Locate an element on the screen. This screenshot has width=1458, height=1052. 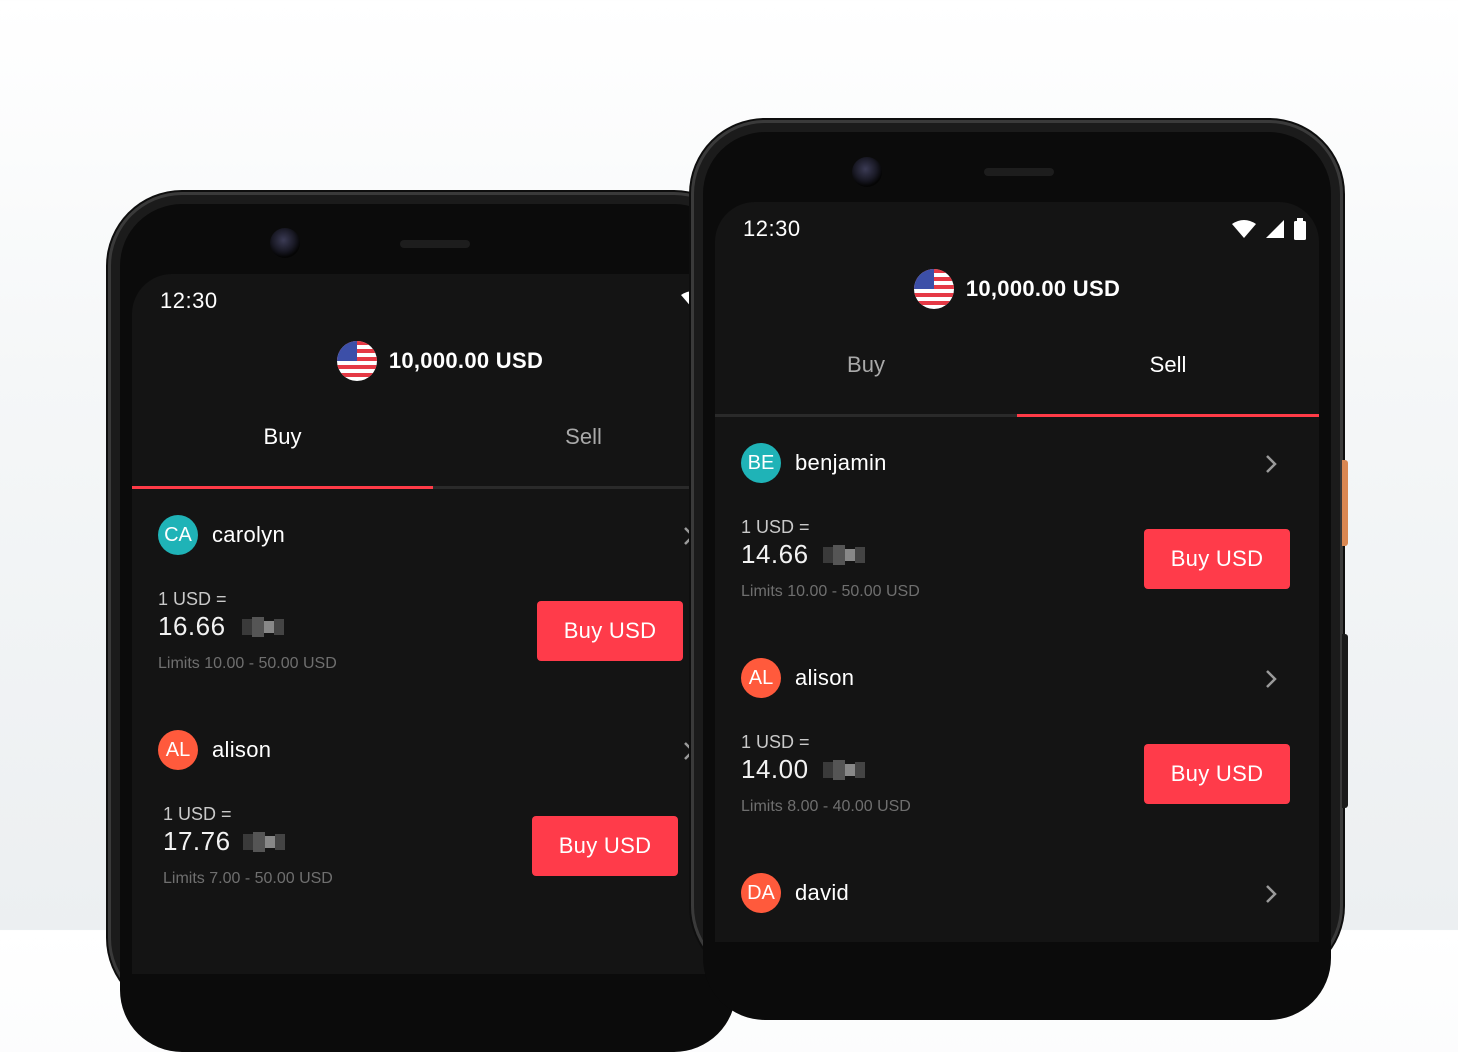
rate-number: 16.66 is located at coordinates (192, 626).